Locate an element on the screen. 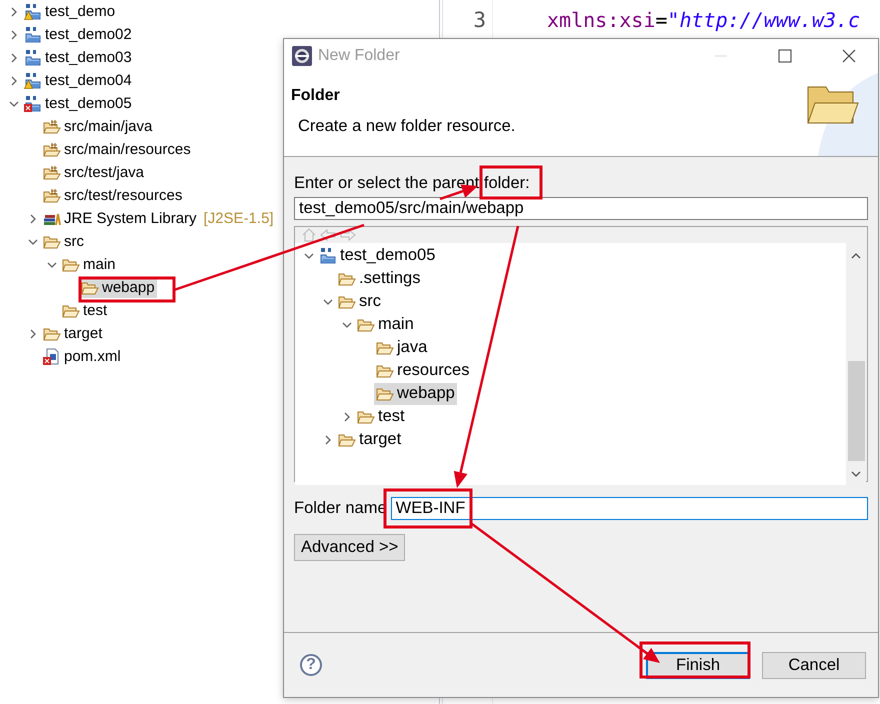  close-icon is located at coordinates (849, 56).